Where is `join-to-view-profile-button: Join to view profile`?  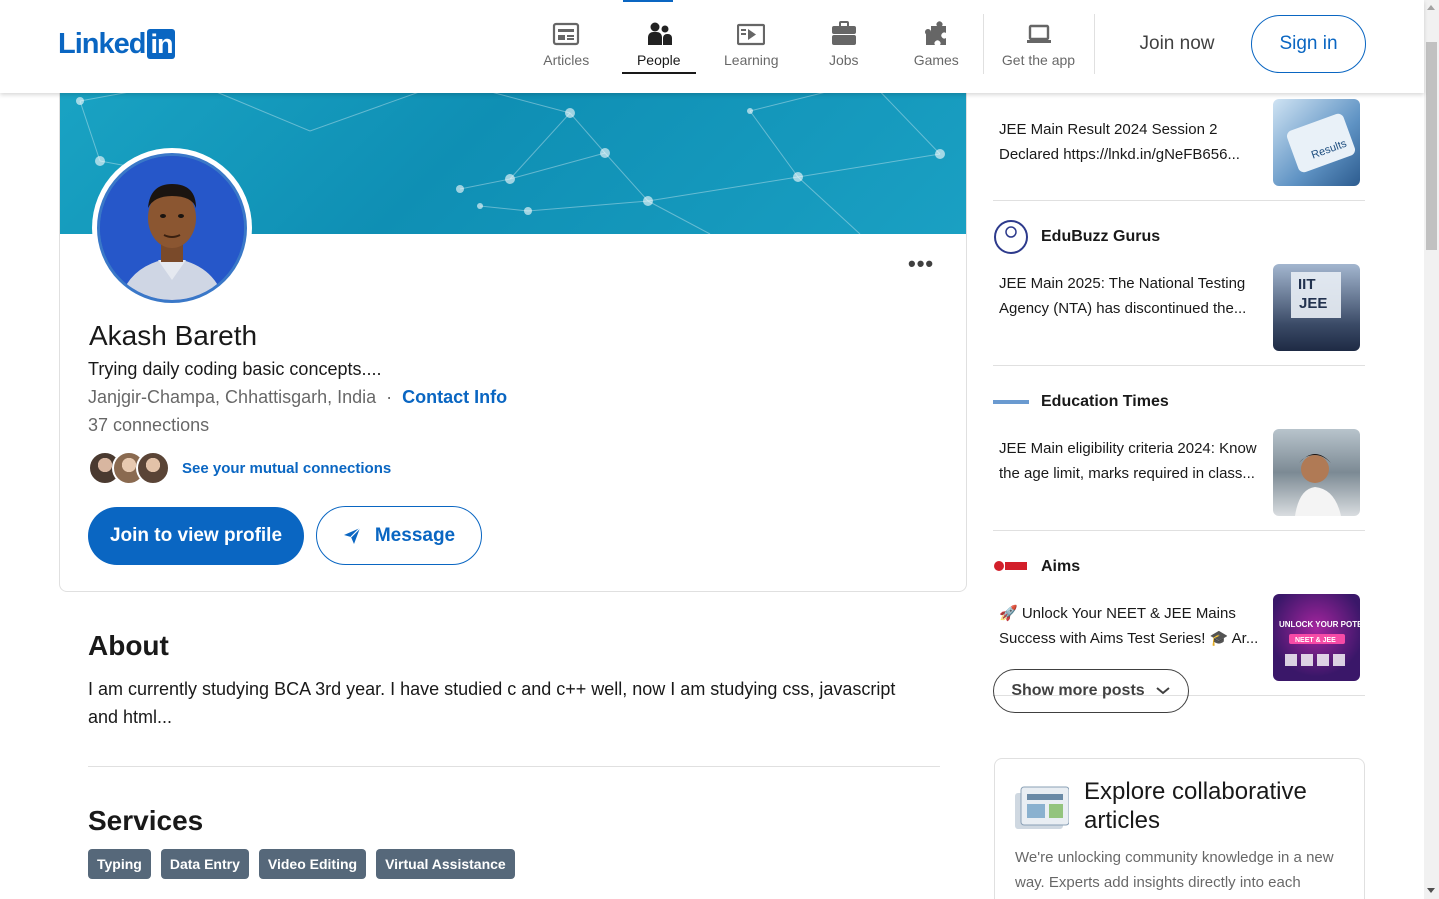 join-to-view-profile-button: Join to view profile is located at coordinates (196, 536).